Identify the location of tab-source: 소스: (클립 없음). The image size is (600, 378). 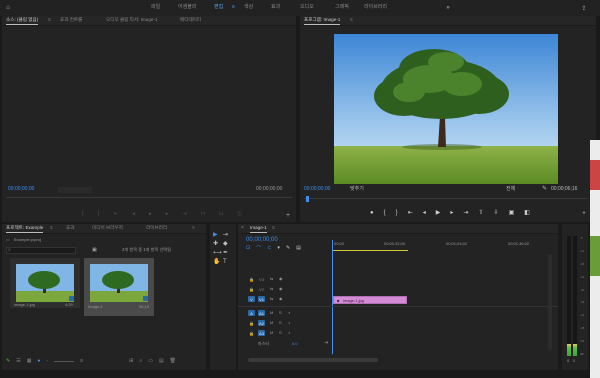
(22, 21).